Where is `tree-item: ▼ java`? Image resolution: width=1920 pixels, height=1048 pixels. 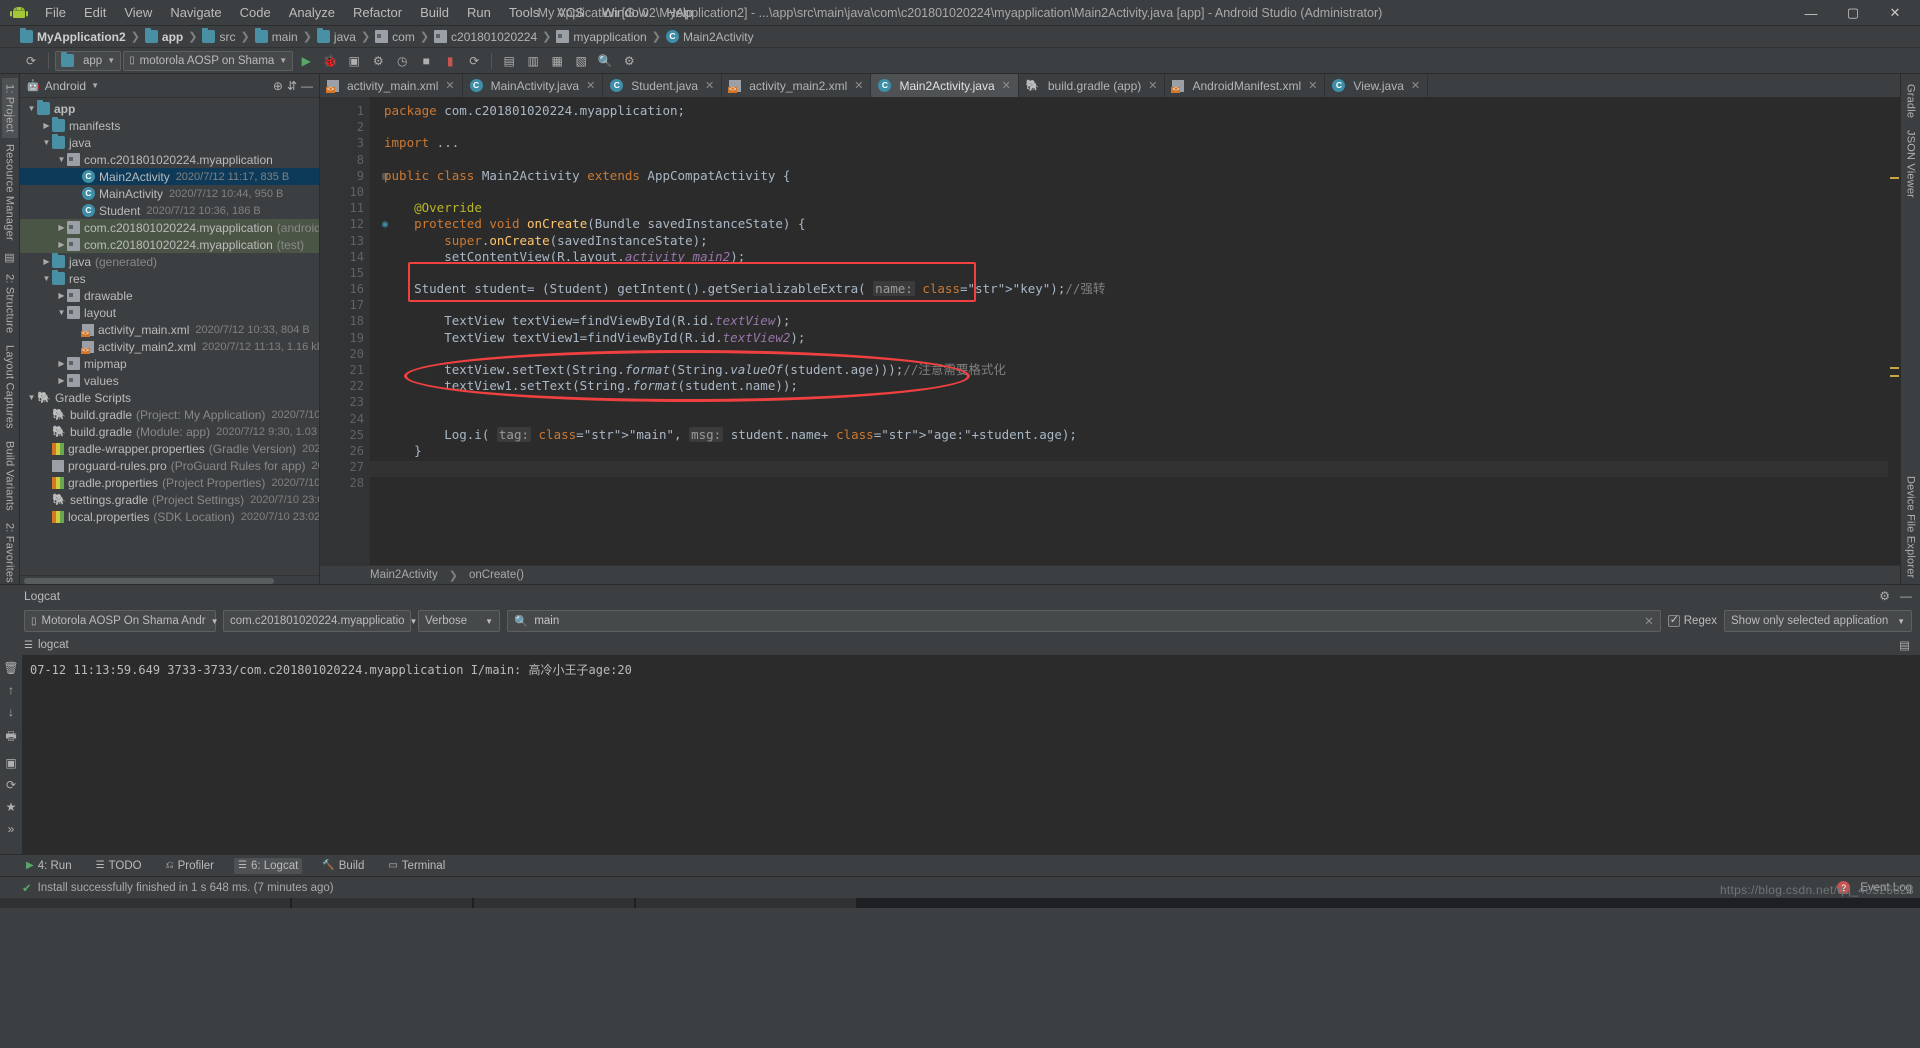 tree-item: ▼ java is located at coordinates (169, 142).